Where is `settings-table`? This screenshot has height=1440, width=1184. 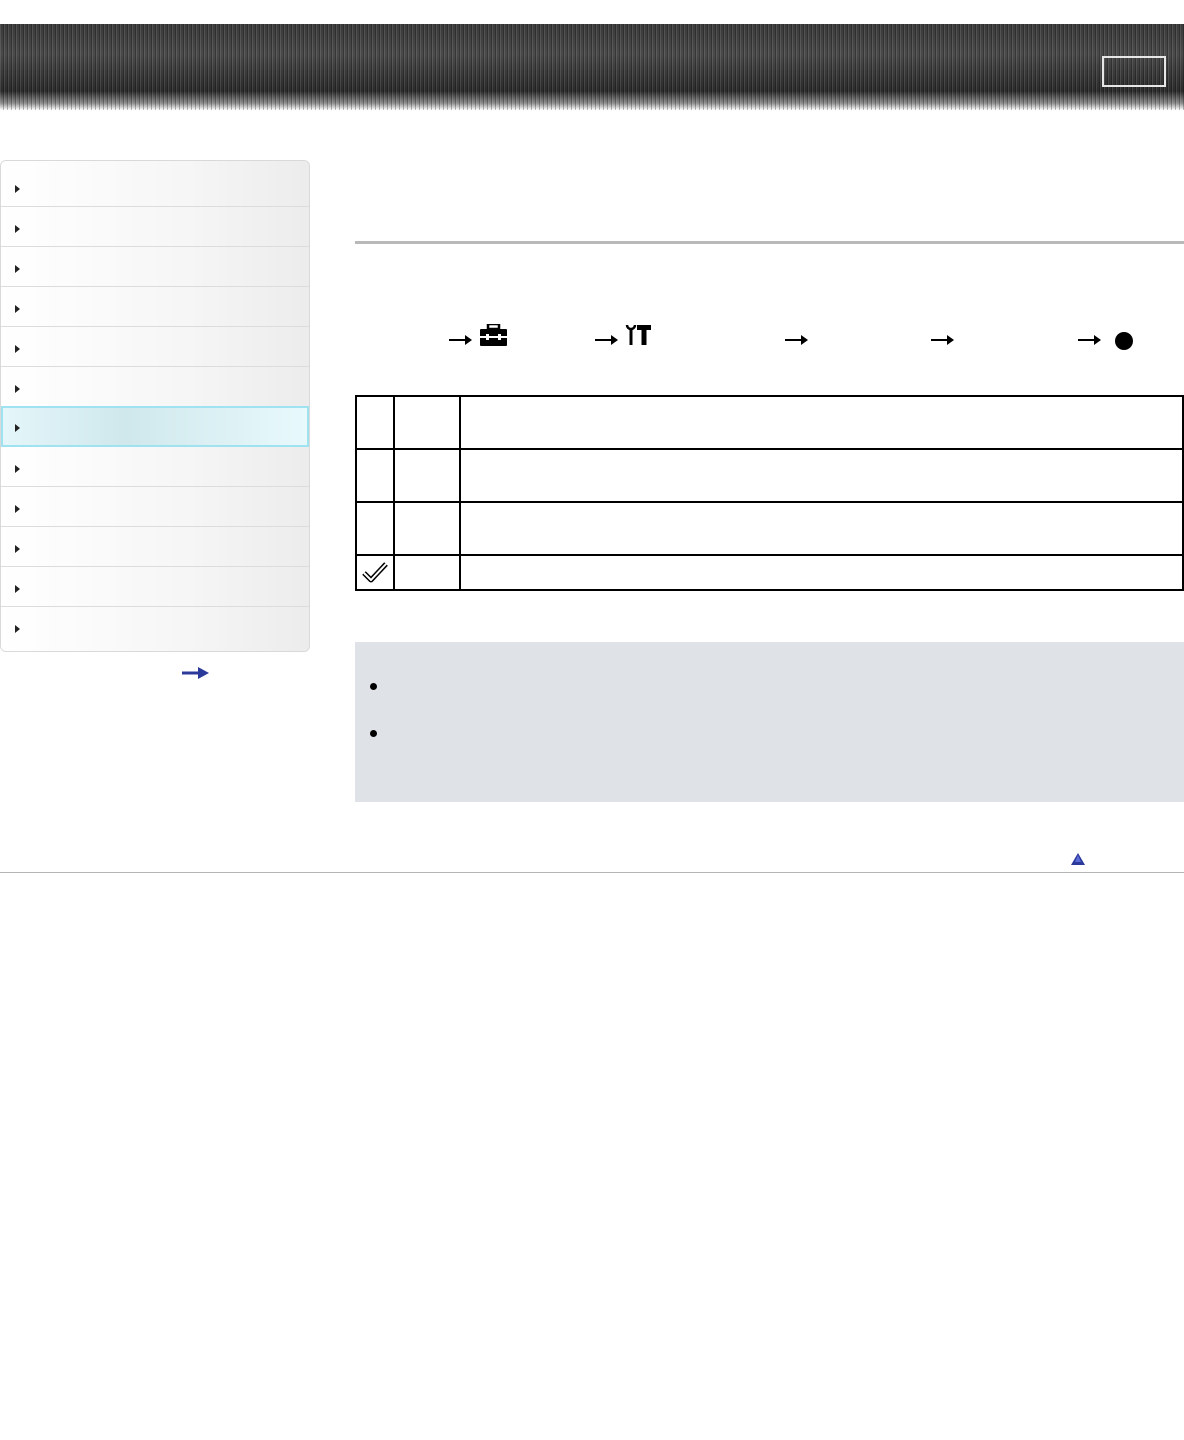 settings-table is located at coordinates (769, 493).